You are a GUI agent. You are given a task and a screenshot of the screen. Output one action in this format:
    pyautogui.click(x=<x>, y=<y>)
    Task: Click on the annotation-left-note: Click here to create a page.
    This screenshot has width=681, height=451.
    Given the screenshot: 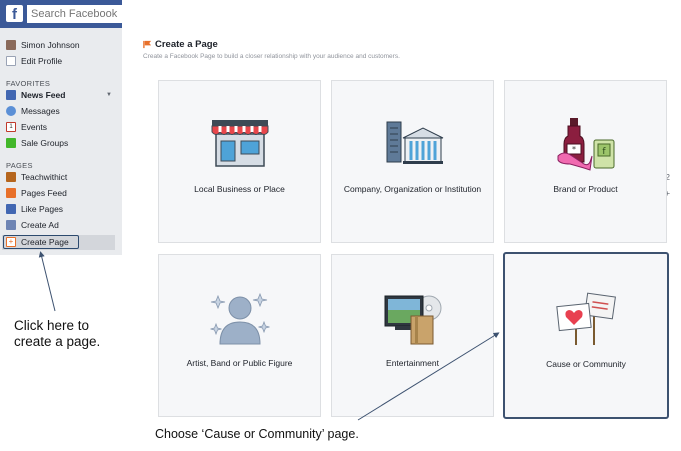 What is the action you would take?
    pyautogui.click(x=57, y=333)
    